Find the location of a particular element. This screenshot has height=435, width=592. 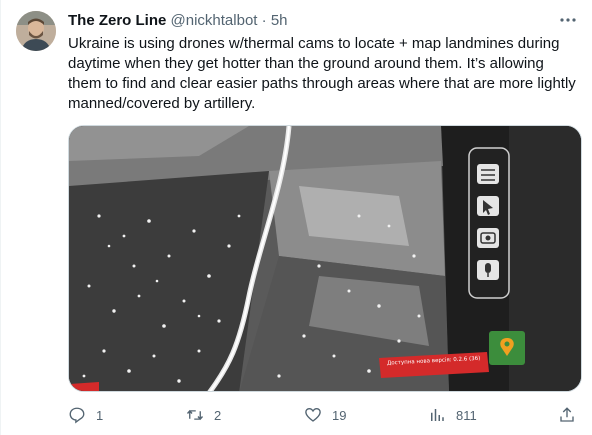

share-button is located at coordinates (567, 415).